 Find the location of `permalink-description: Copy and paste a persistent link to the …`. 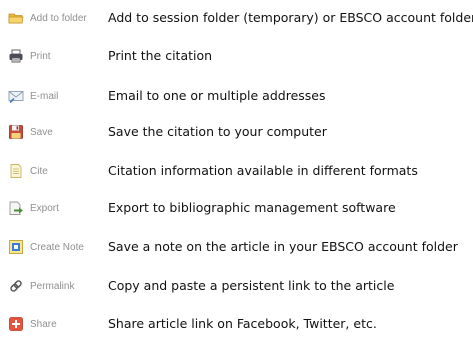

permalink-description: Copy and paste a persistent link to the … is located at coordinates (251, 285).